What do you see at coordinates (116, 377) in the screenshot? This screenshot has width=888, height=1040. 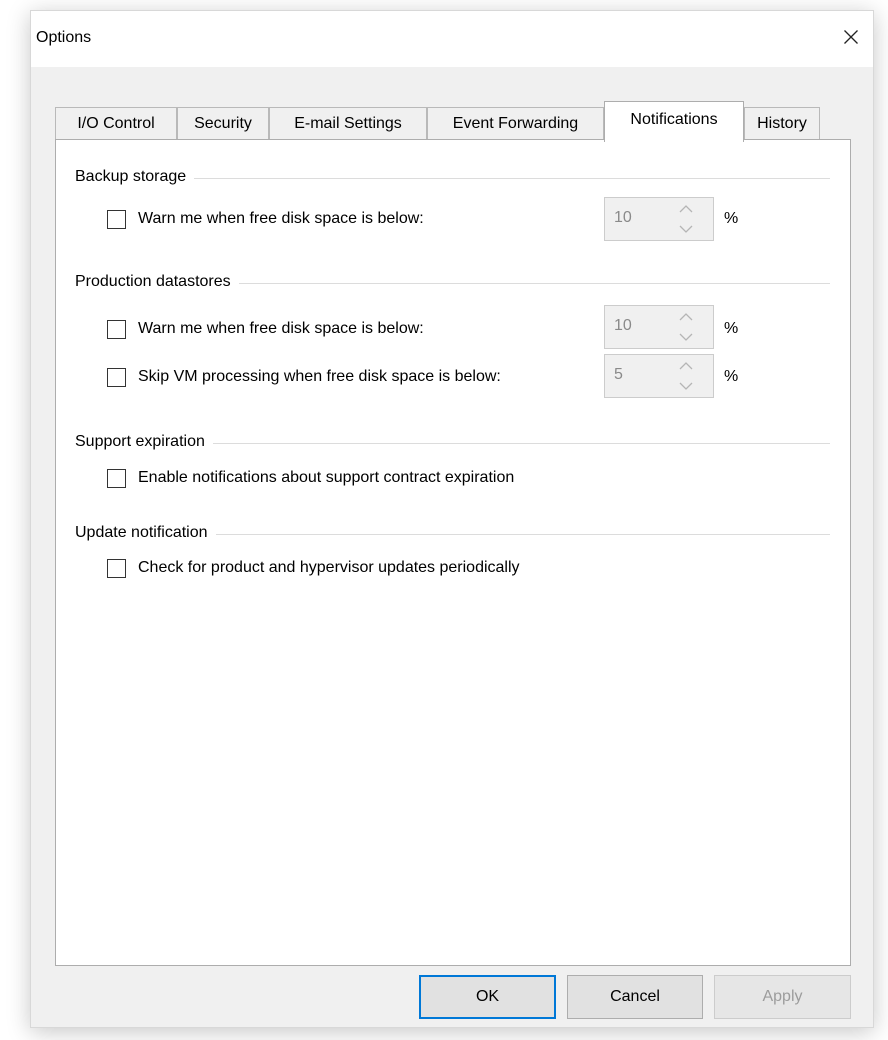 I see `datastore-skip-checkbox` at bounding box center [116, 377].